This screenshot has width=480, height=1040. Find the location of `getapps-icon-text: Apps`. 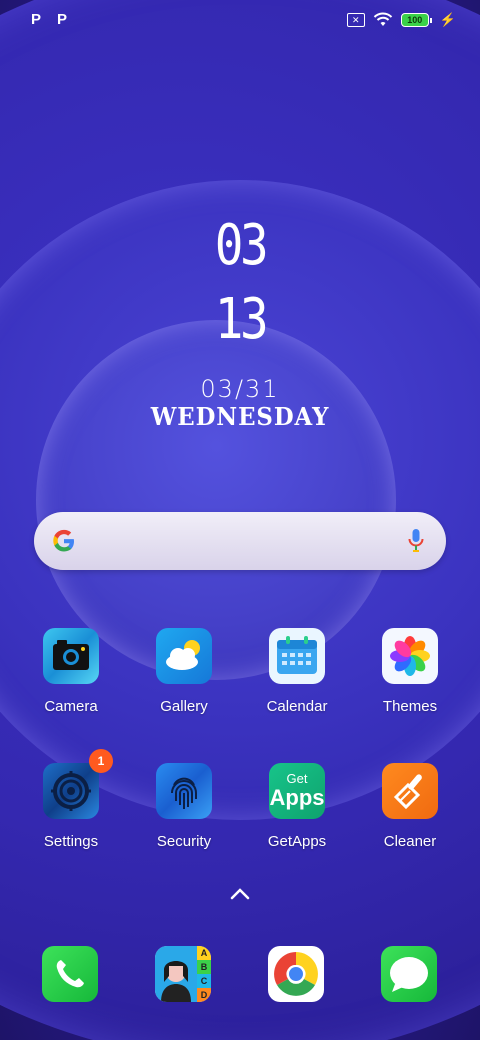

getapps-icon-text: Apps is located at coordinates (297, 797).